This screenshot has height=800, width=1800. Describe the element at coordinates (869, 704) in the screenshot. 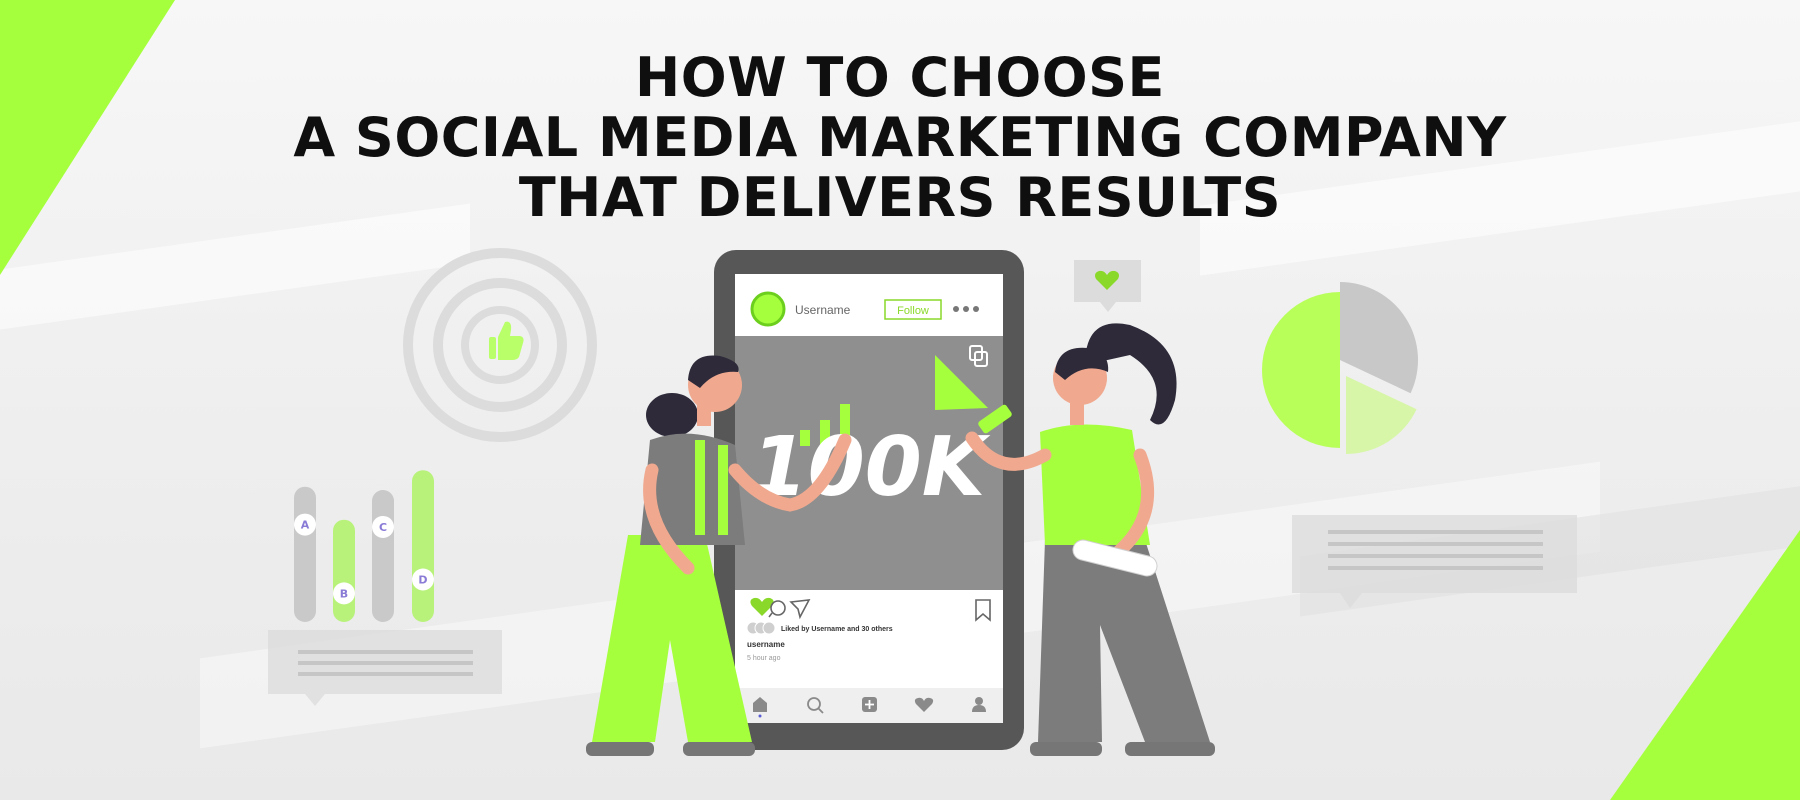

I see `add-icon` at that location.